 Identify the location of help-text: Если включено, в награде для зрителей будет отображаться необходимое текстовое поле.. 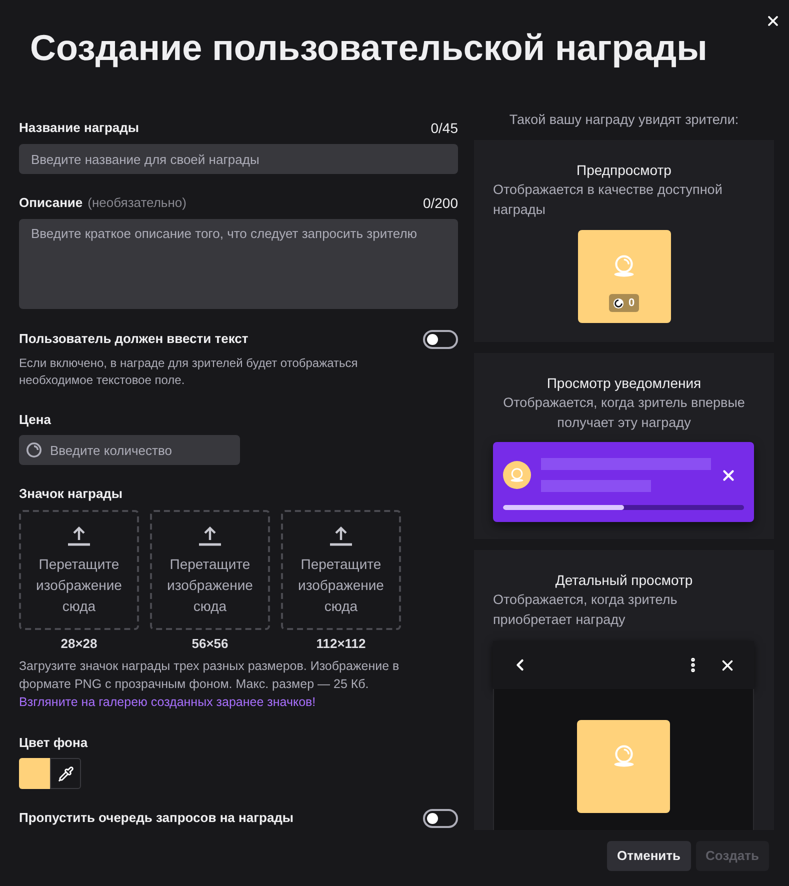
(189, 372).